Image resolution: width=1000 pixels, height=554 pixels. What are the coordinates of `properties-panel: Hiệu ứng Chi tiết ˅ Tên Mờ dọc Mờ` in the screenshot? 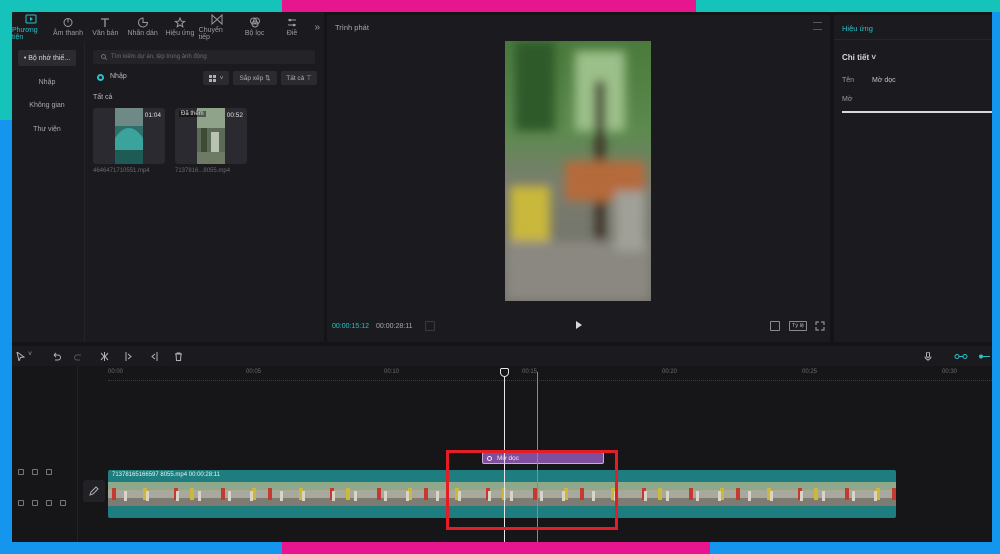 It's located at (913, 178).